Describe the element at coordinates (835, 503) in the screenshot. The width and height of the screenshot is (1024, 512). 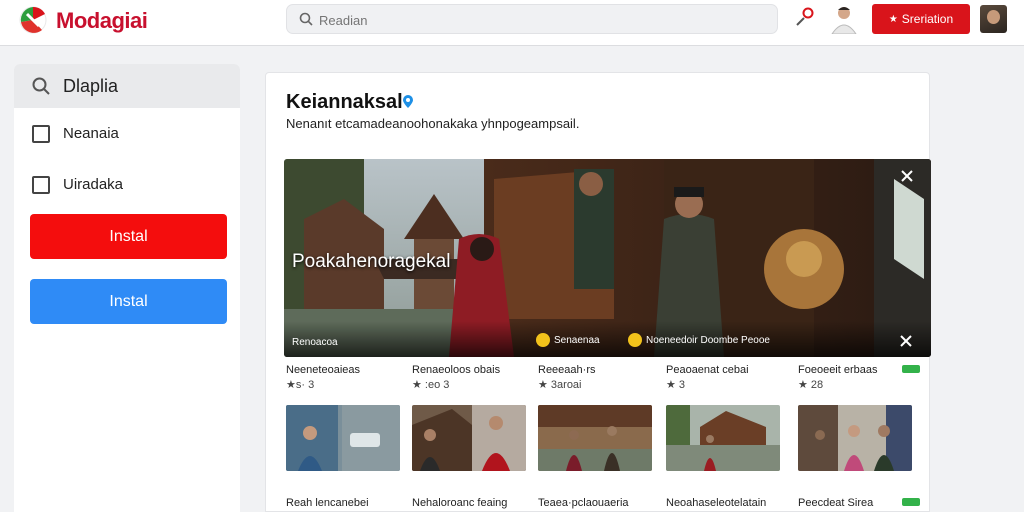
I see `list-item-title: Peecdeat Sirea` at that location.